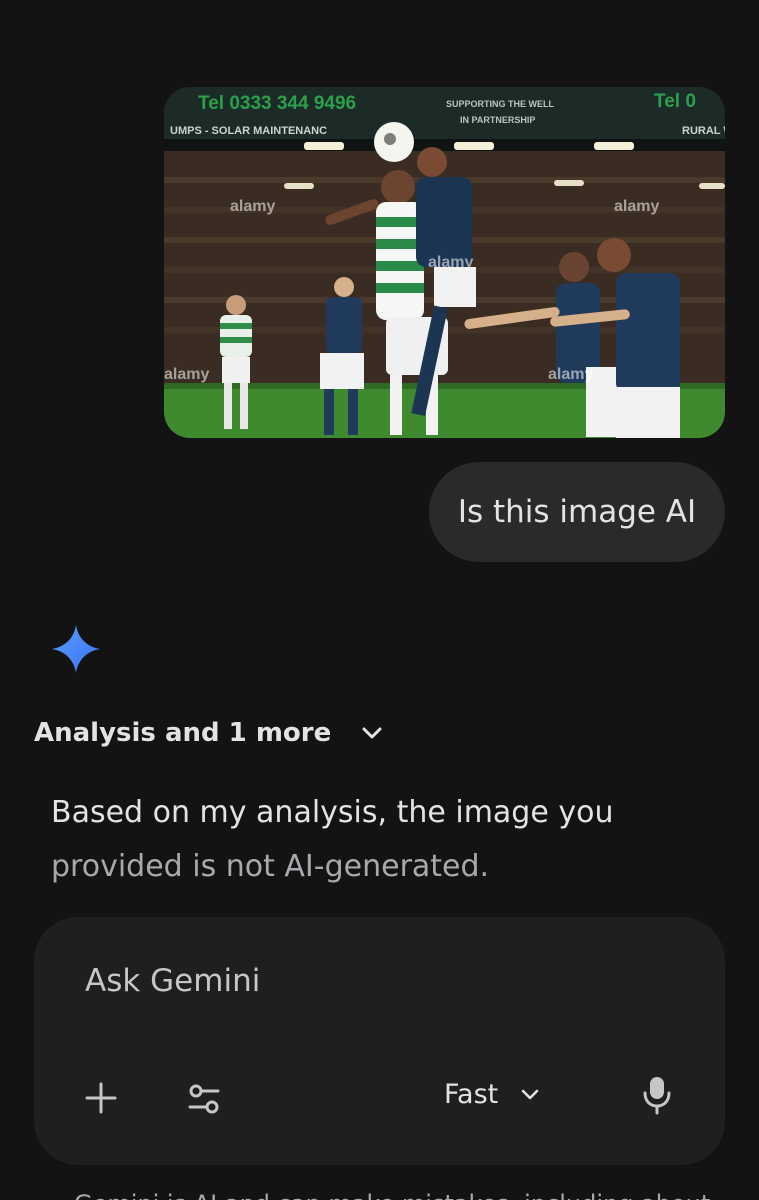  What do you see at coordinates (500, 104) in the screenshot?
I see `banner-center-text-1: SUPPORTING THE WELL` at bounding box center [500, 104].